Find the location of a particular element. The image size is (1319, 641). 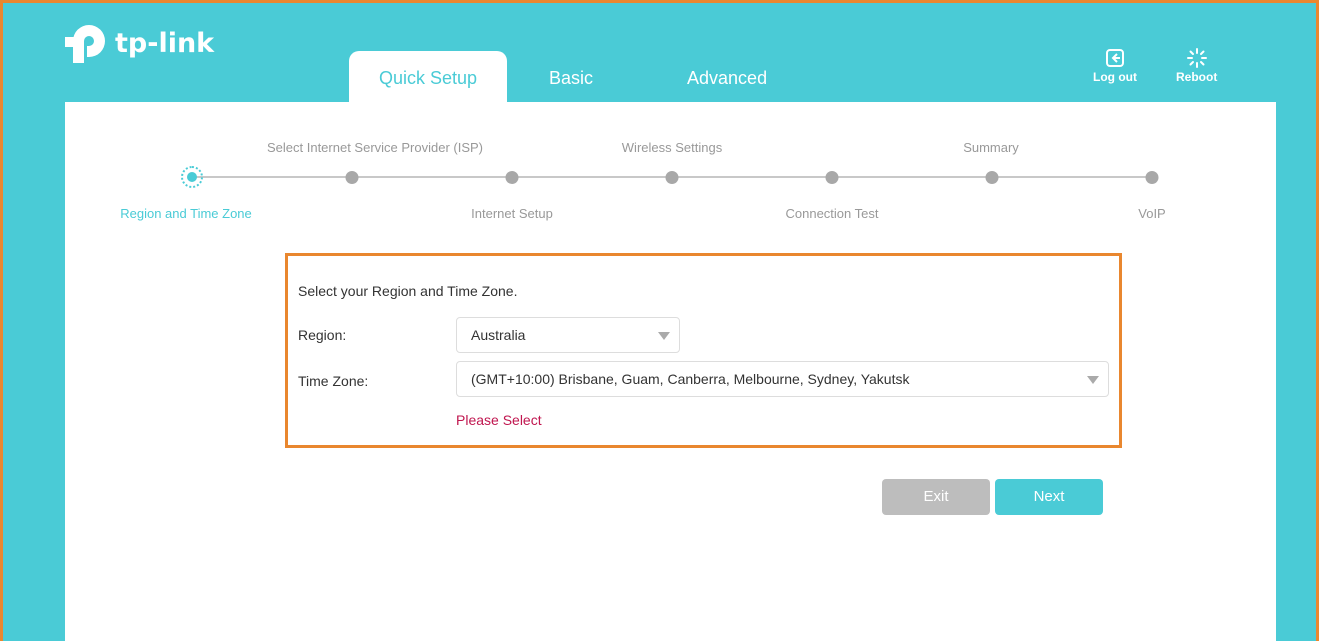

tab-advanced: Advanced is located at coordinates (727, 78).